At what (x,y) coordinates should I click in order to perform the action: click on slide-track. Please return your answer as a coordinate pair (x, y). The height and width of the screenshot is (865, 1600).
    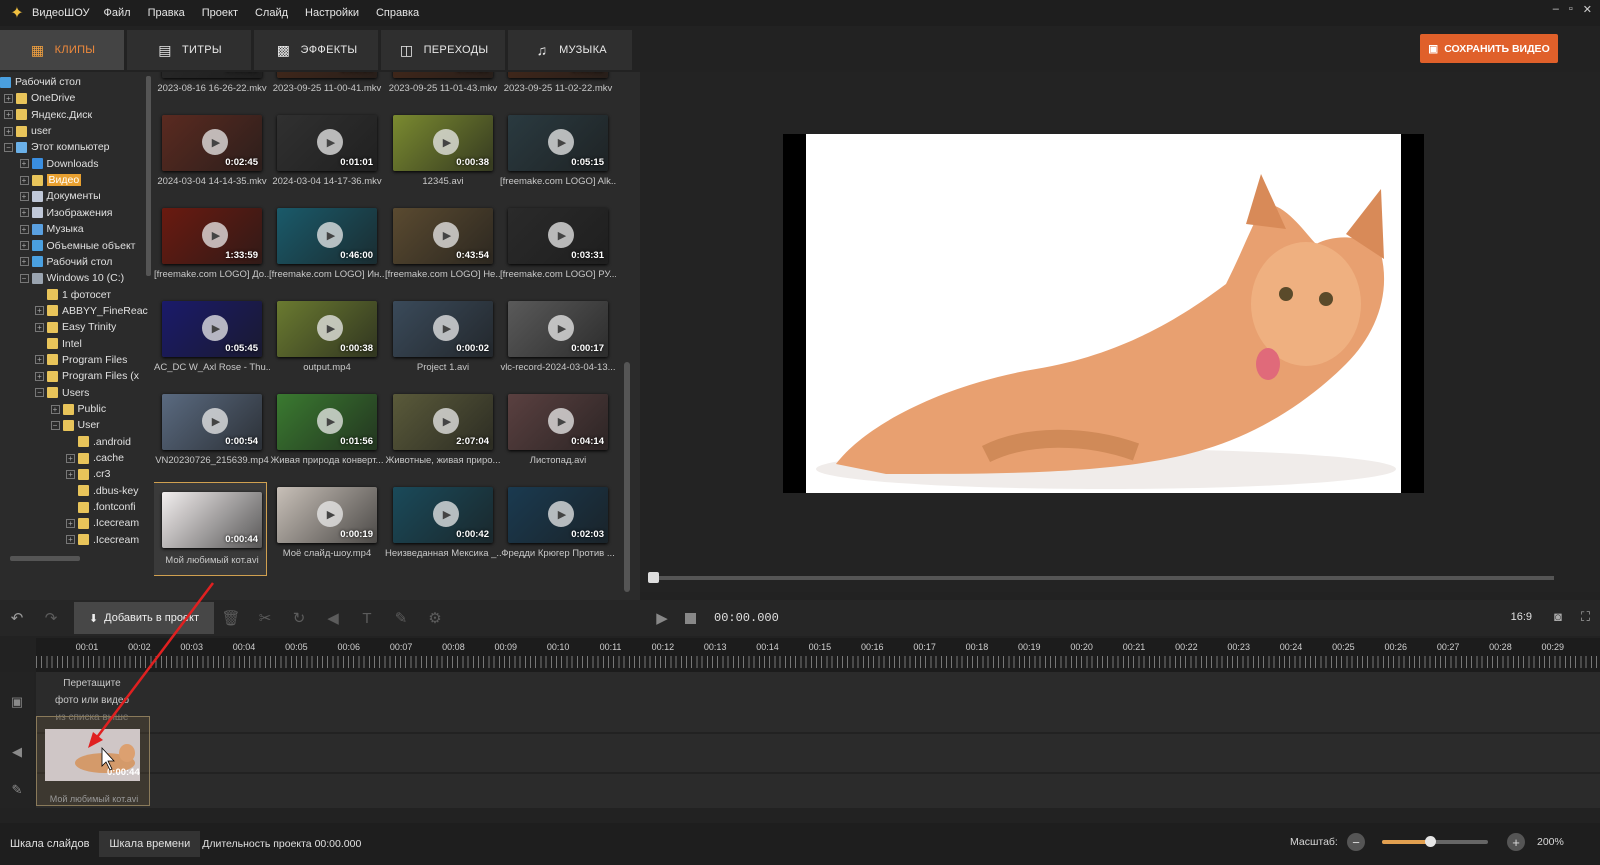
    Looking at the image, I should click on (818, 702).